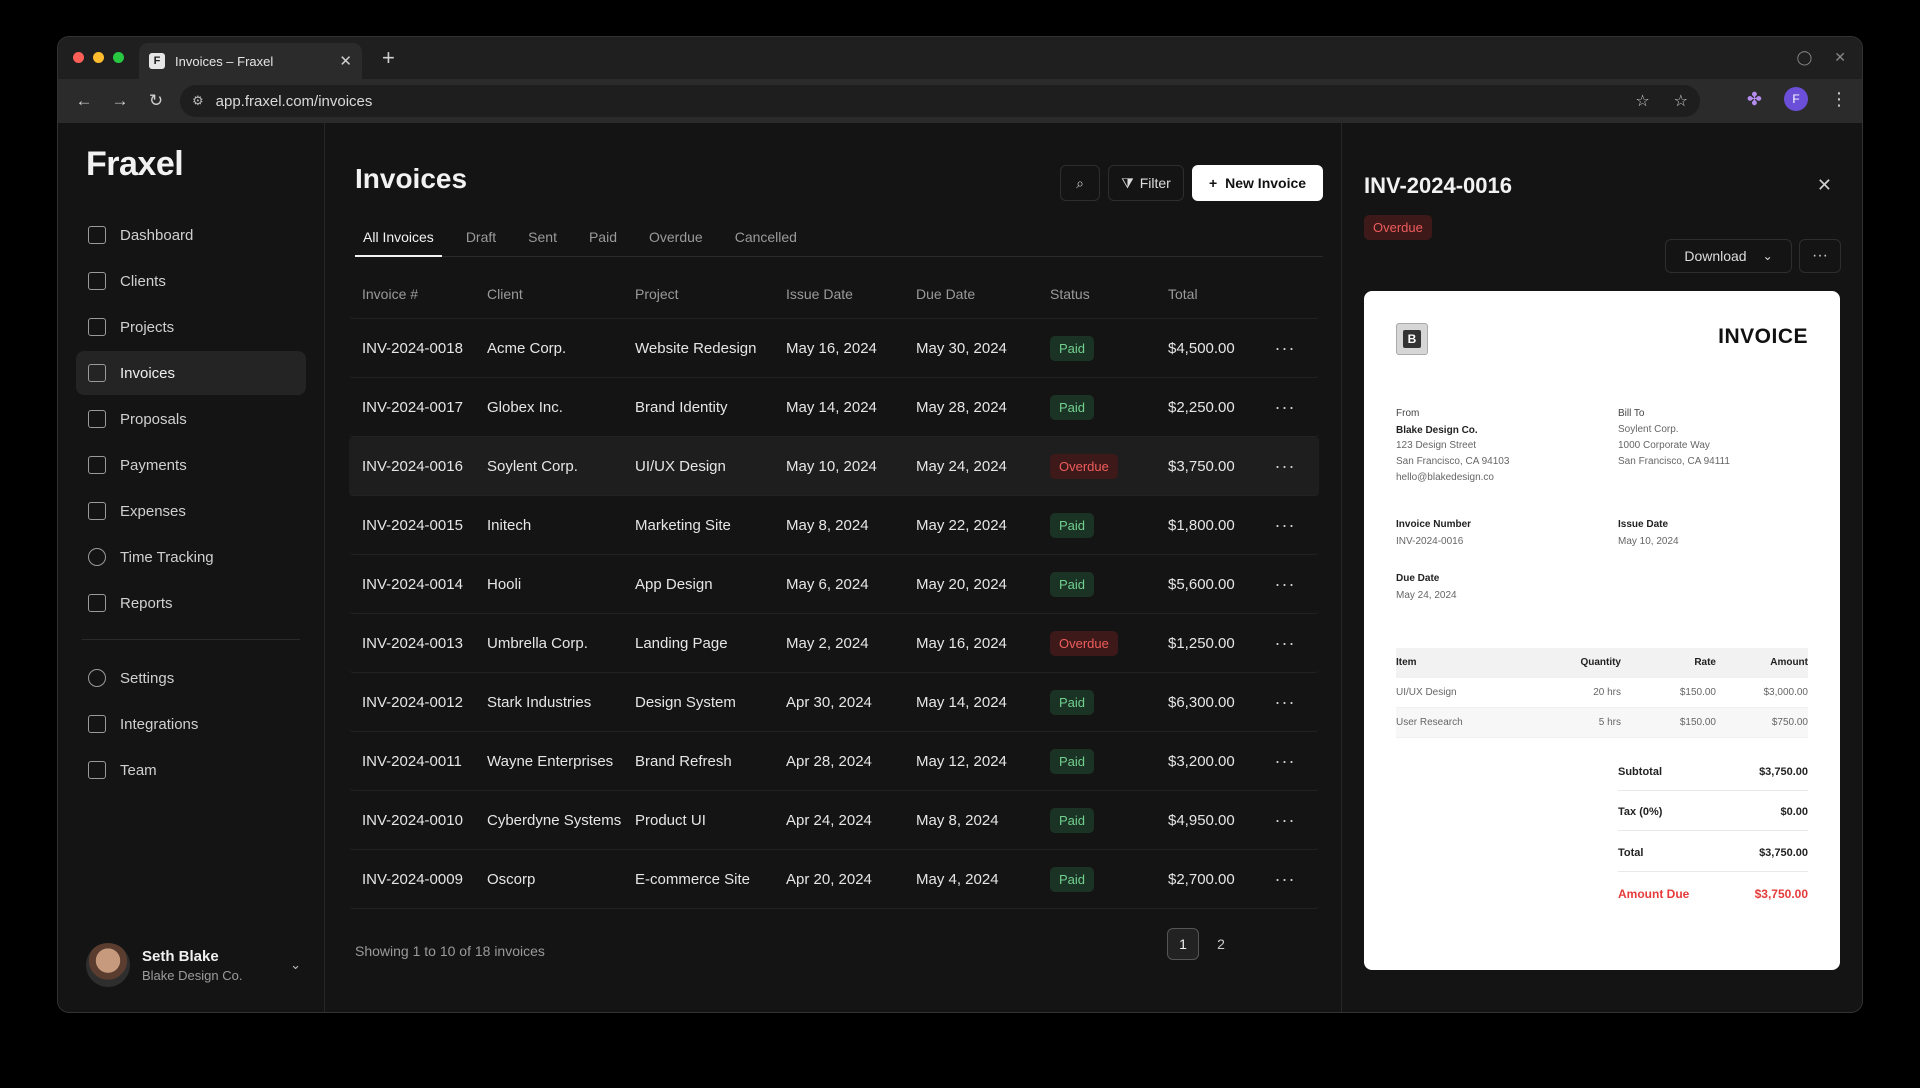 This screenshot has height=1088, width=1920. I want to click on site-info-icon: ⚙, so click(198, 101).